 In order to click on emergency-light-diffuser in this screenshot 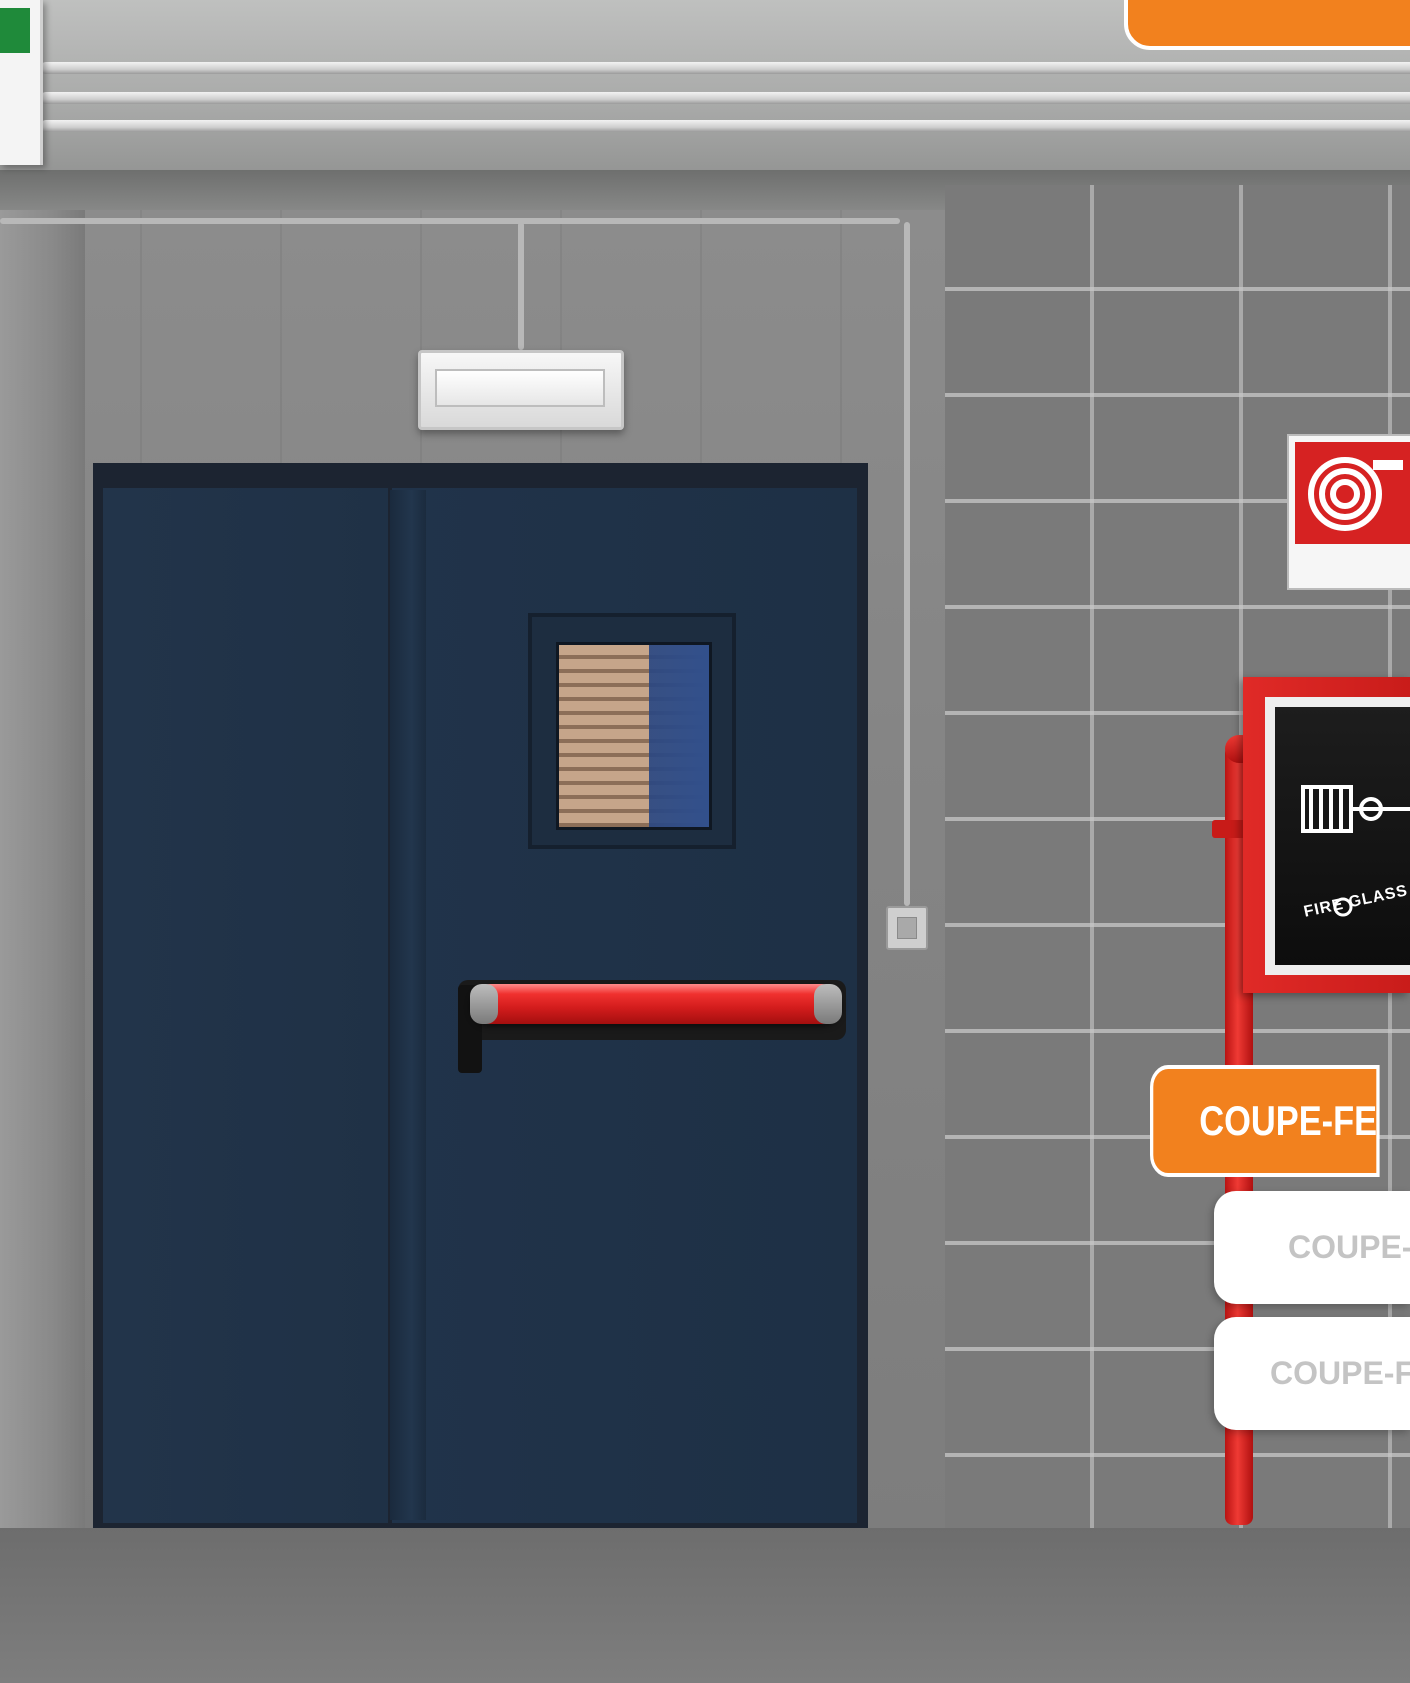, I will do `click(520, 388)`.